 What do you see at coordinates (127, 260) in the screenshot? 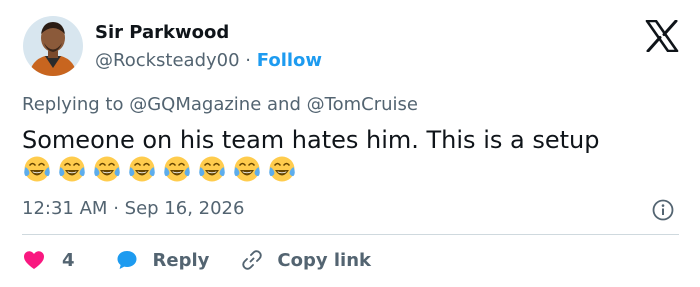
I see `reply-bubble-icon` at bounding box center [127, 260].